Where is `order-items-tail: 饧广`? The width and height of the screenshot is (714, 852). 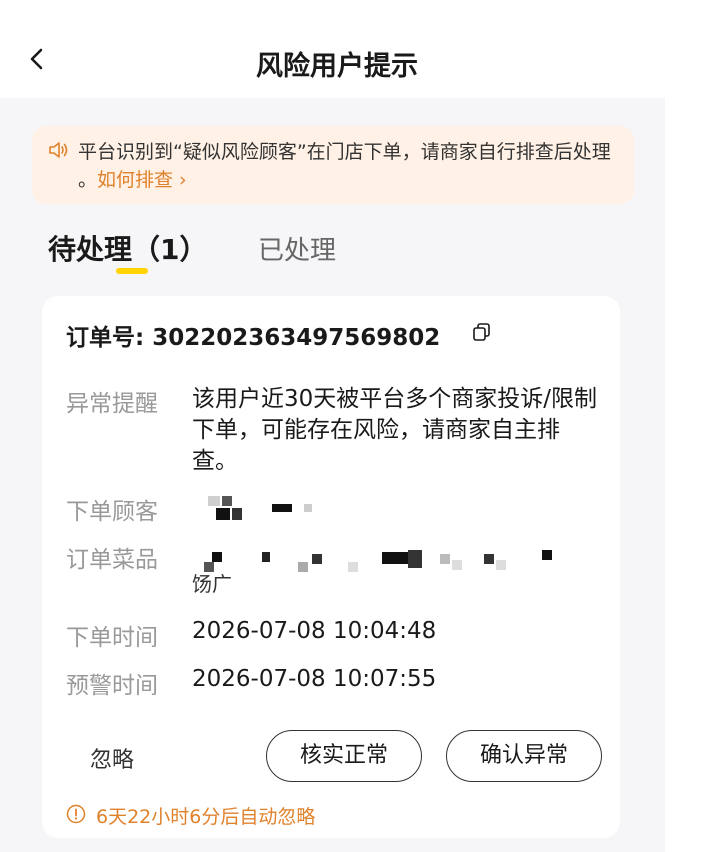 order-items-tail: 饧广 is located at coordinates (212, 584).